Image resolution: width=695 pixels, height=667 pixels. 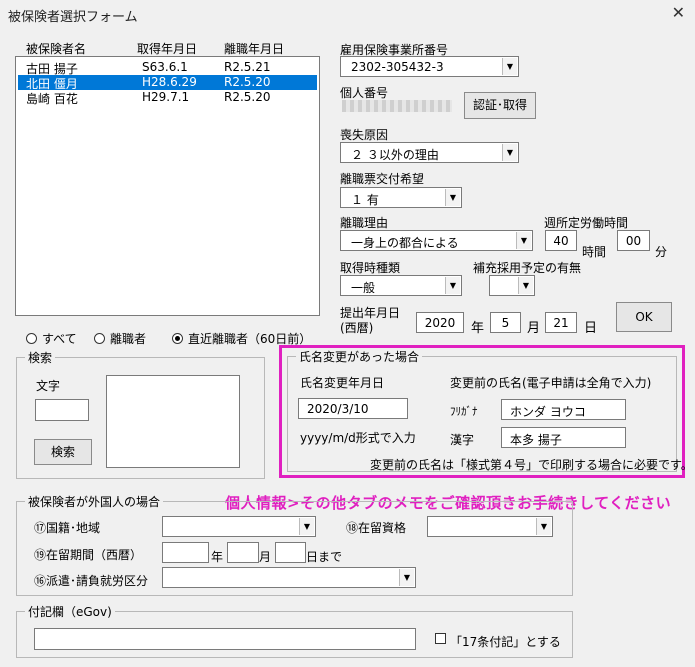 I want to click on name-change-date-label: 氏名変更年月日, so click(x=342, y=383).